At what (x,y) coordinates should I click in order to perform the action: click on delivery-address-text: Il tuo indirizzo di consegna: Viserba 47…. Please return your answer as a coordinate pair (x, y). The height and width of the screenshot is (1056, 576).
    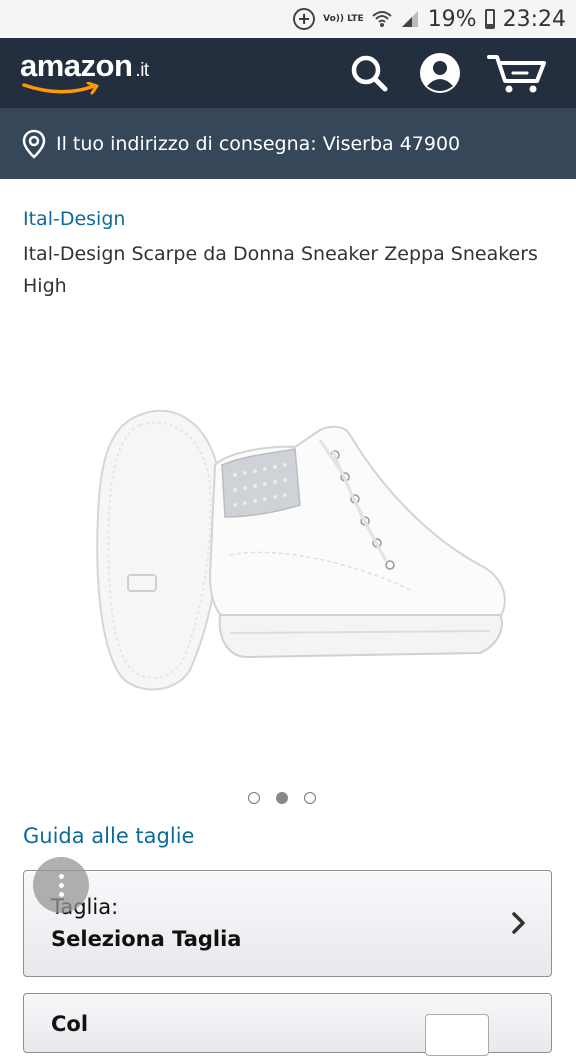
    Looking at the image, I should click on (258, 143).